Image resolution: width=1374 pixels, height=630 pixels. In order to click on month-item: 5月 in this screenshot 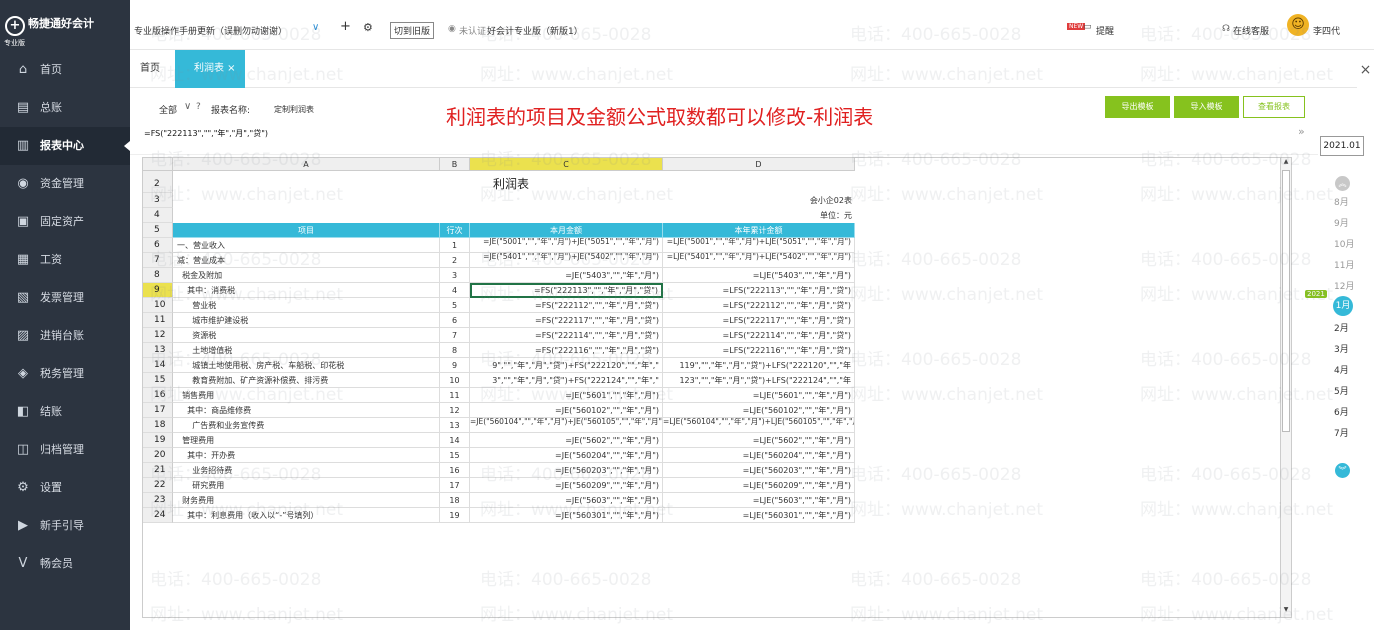, I will do `click(1349, 390)`.